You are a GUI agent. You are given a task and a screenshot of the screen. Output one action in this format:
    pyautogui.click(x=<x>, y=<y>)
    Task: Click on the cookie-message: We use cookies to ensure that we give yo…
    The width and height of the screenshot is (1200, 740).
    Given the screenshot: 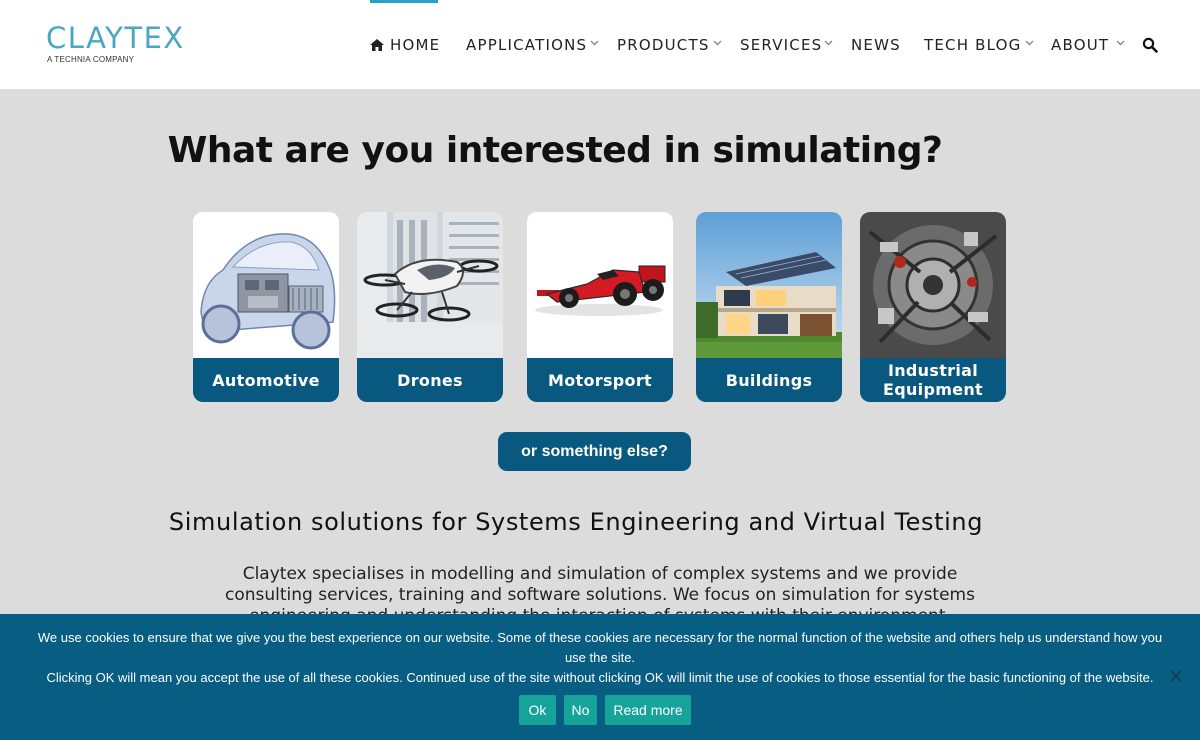 What is the action you would take?
    pyautogui.click(x=600, y=658)
    